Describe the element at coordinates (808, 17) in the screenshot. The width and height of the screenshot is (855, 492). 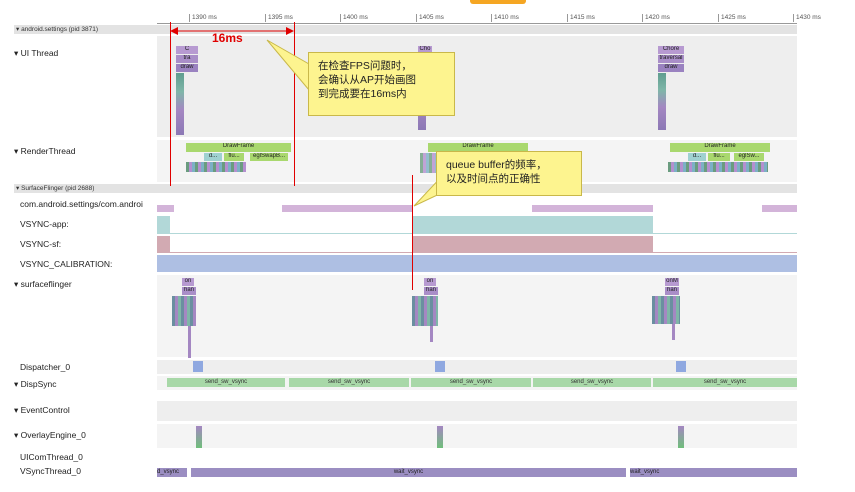
I see `ruler-tick-label: 1430 ms` at that location.